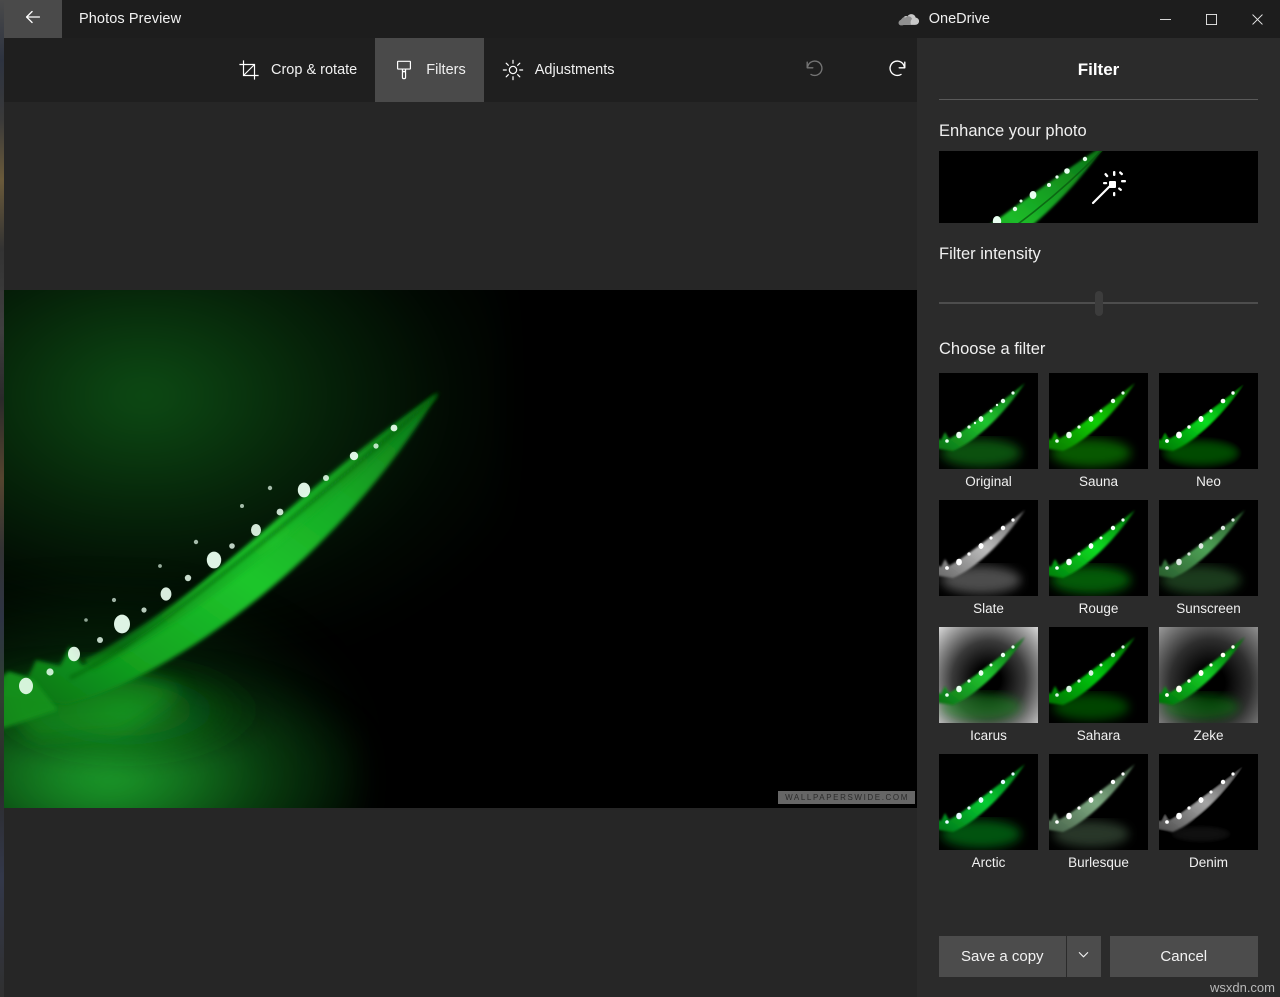 The image size is (1280, 997). I want to click on redo-icon, so click(898, 70).